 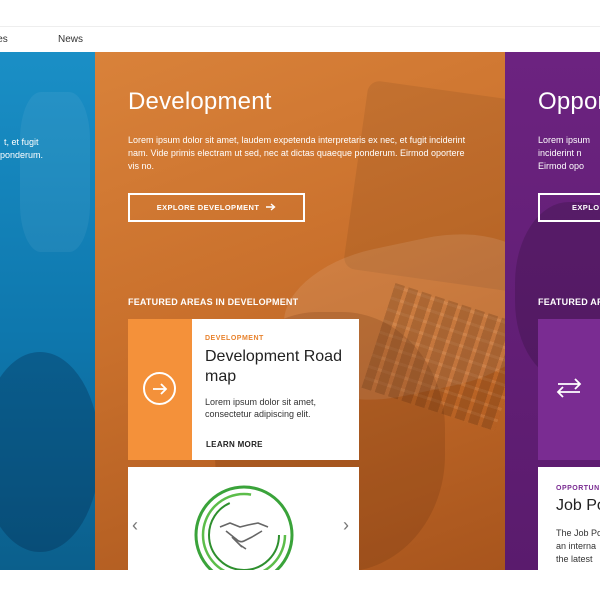 What do you see at coordinates (271, 207) in the screenshot?
I see `arrow-right-icon` at bounding box center [271, 207].